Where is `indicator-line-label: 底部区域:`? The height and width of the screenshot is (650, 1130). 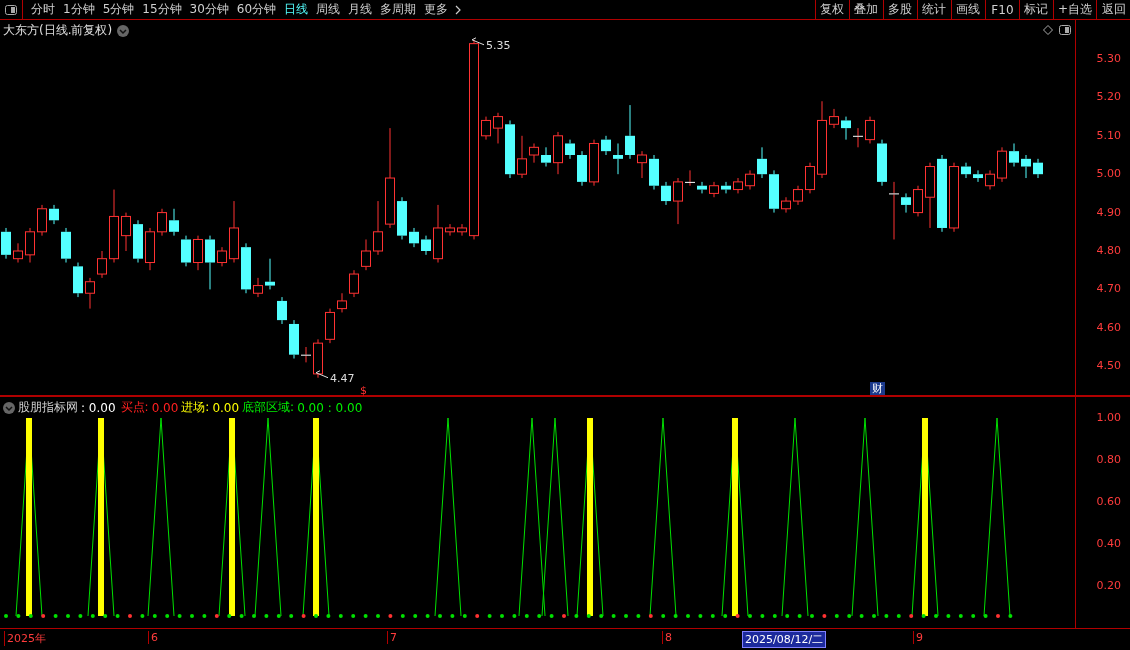
indicator-line-label: 底部区域: is located at coordinates (268, 408).